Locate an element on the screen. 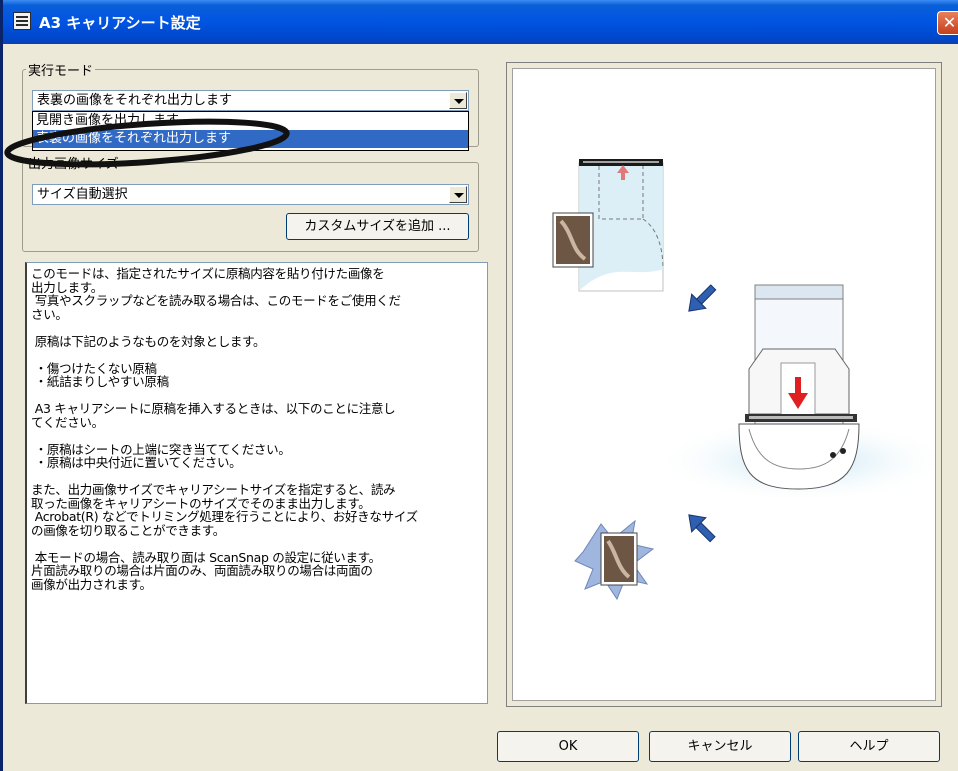  window-title: A3 キャリアシート設定 is located at coordinates (120, 23).